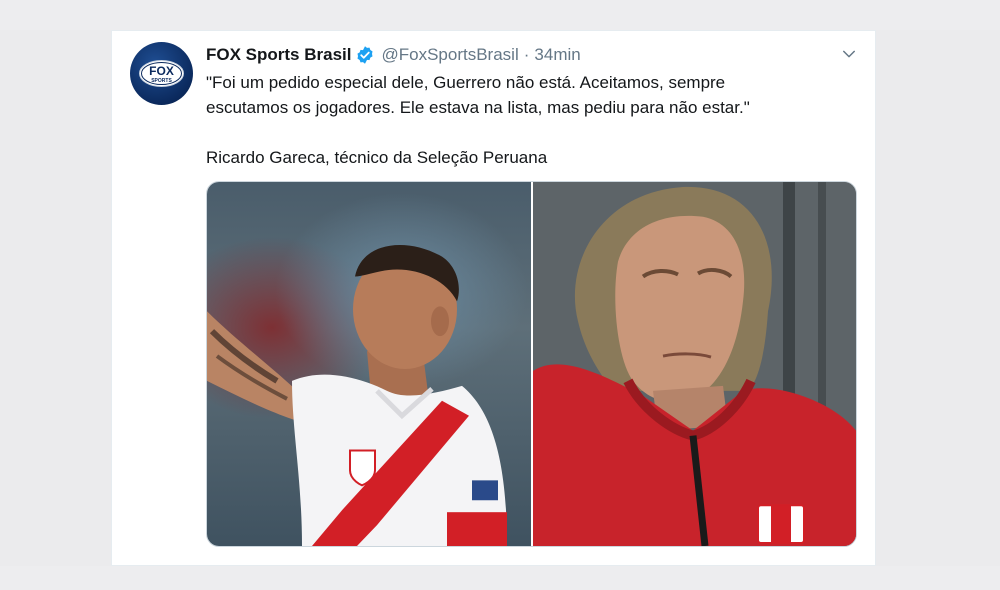 The width and height of the screenshot is (1000, 590). I want to click on fox-sports-logo: FOX SPORTS, so click(161, 73).